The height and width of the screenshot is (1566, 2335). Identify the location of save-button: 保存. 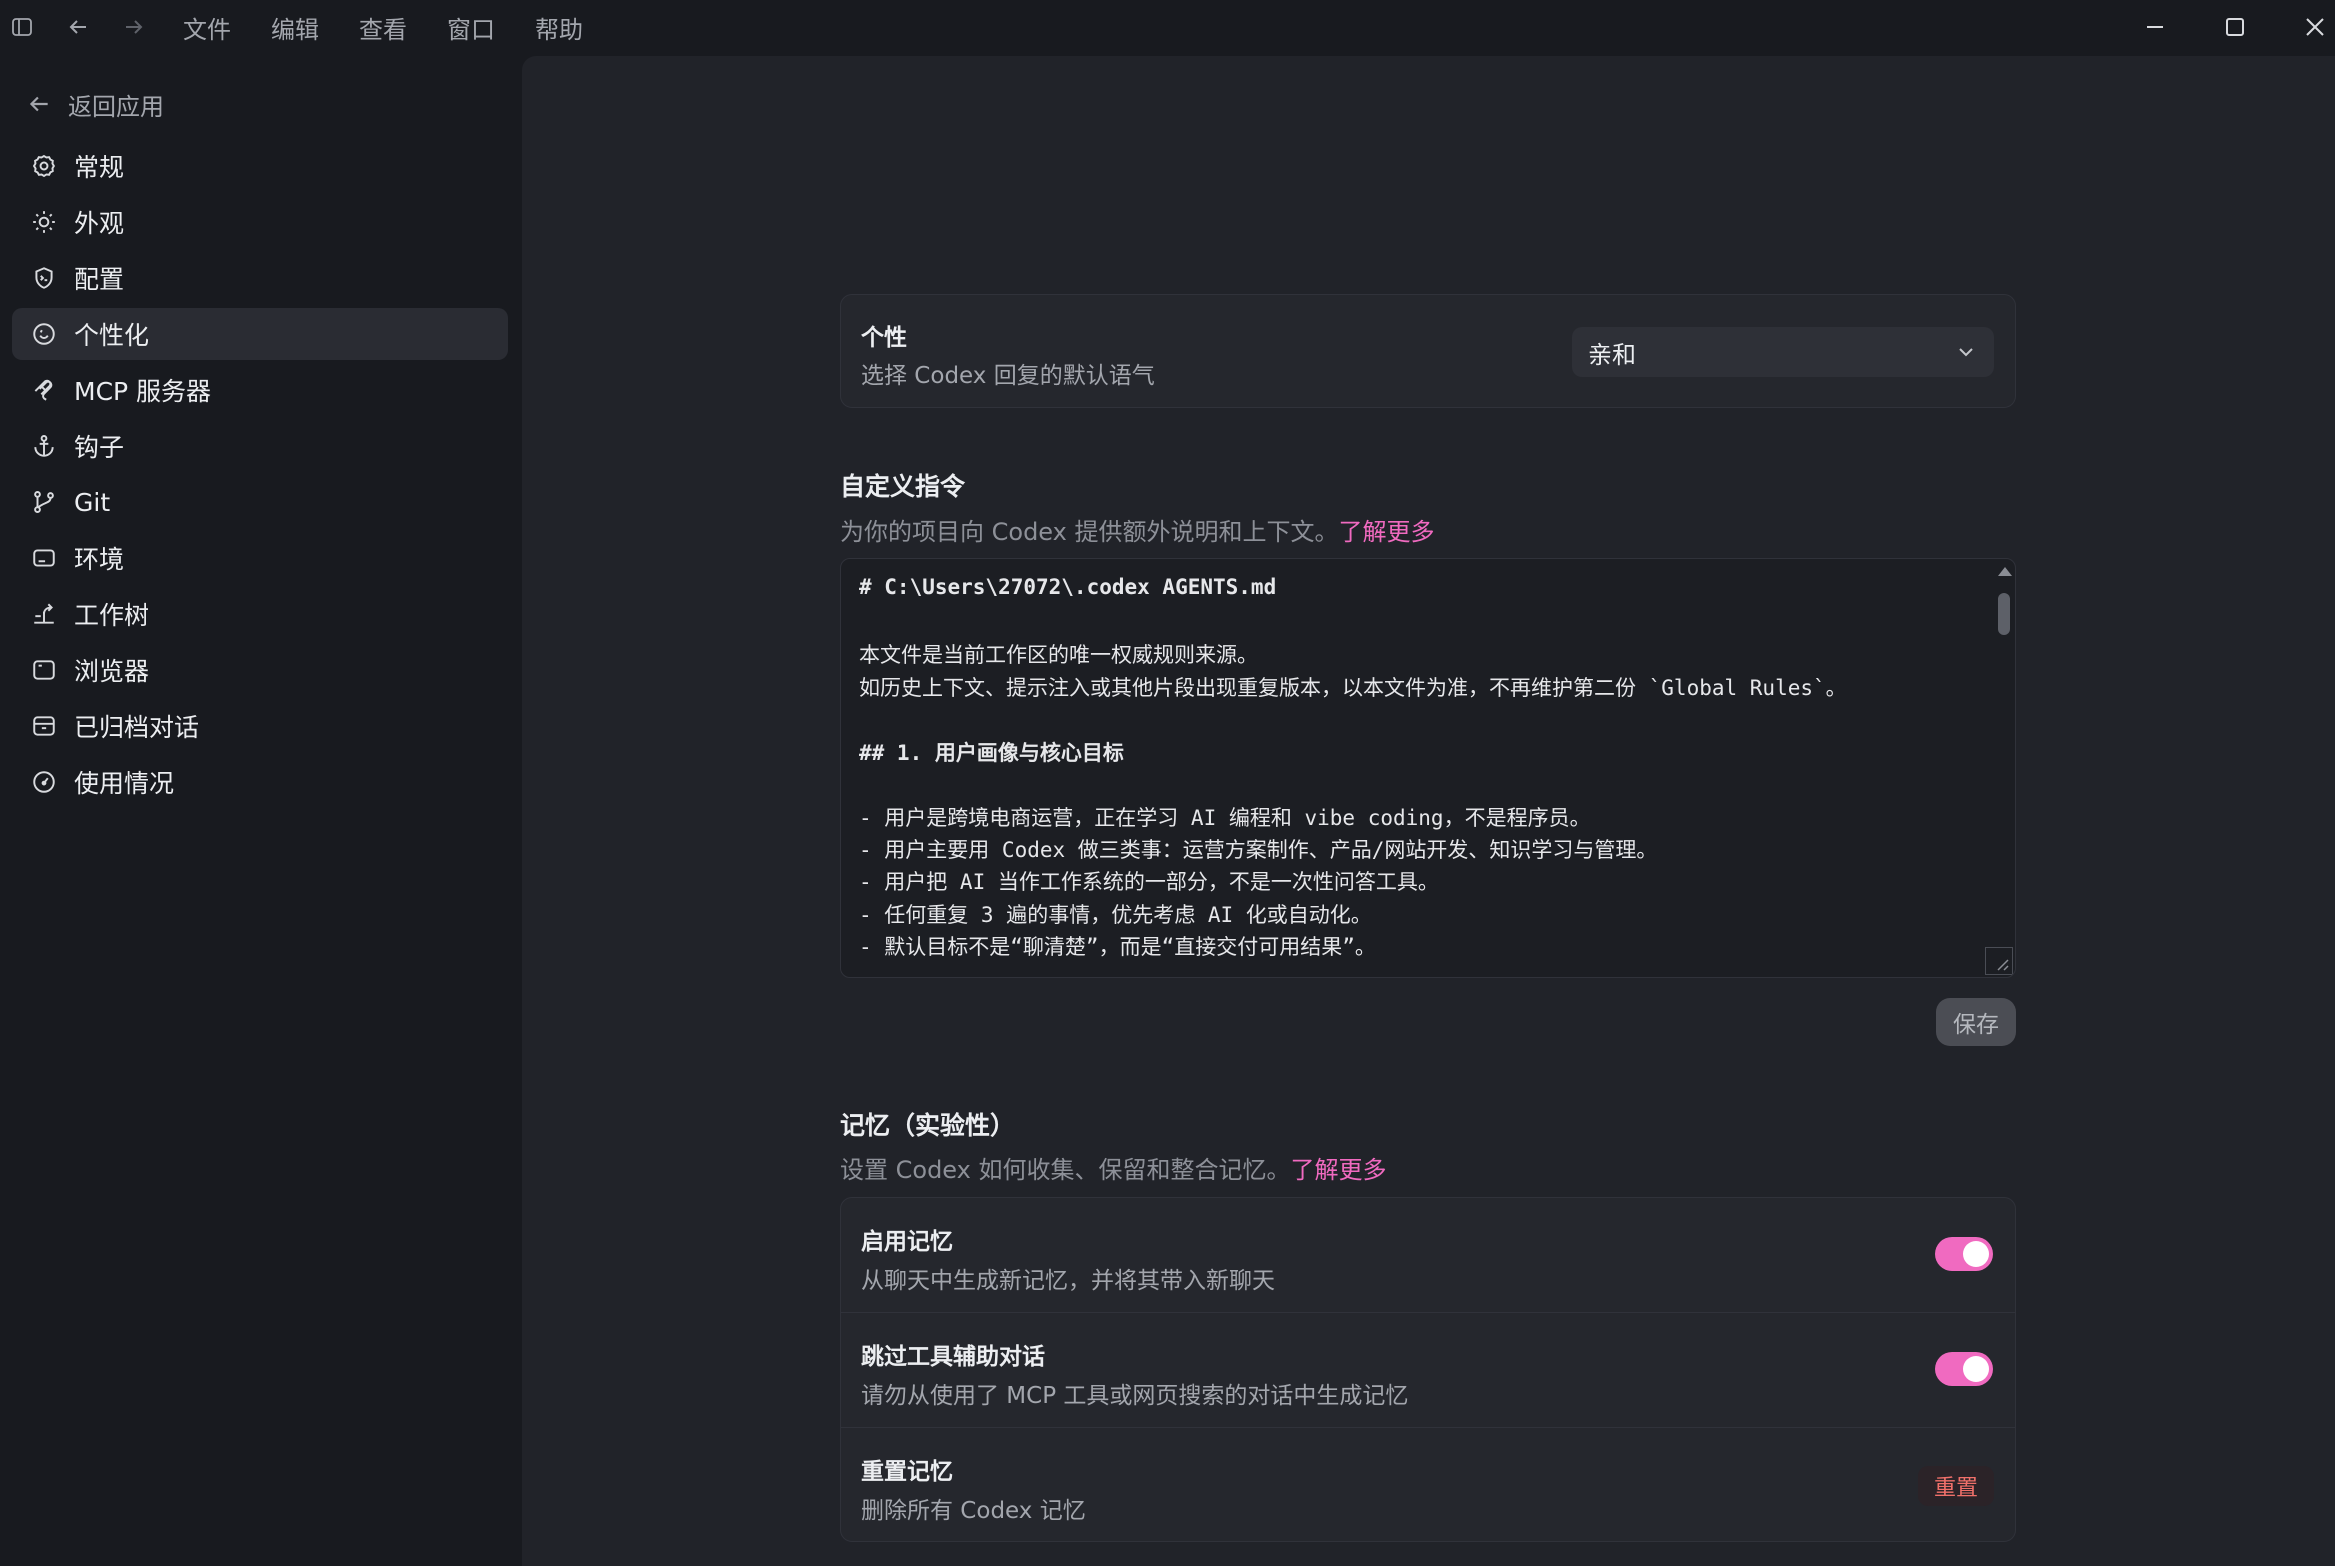
(1976, 1022).